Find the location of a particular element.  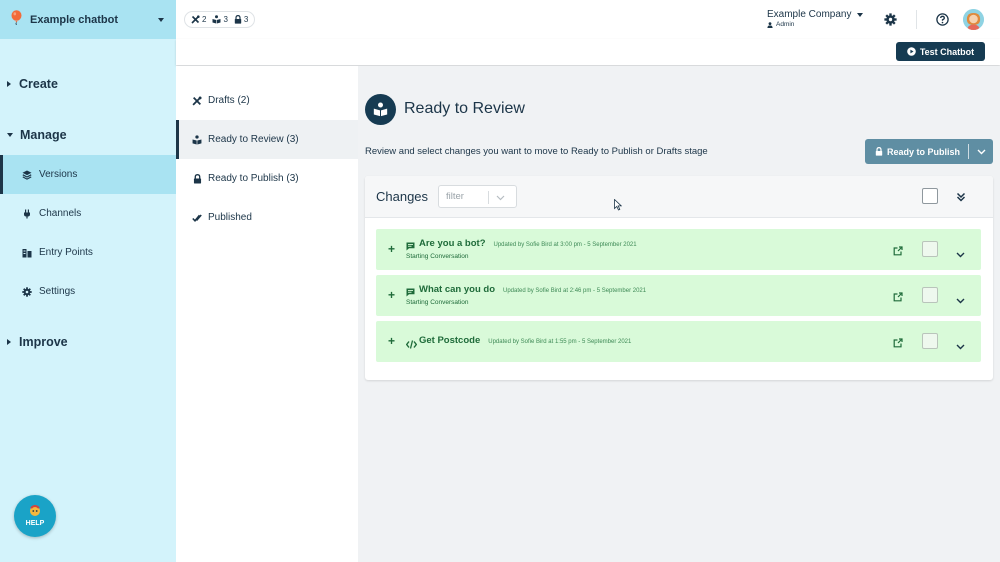

stage-label: Ready to Publish (3) is located at coordinates (253, 178).